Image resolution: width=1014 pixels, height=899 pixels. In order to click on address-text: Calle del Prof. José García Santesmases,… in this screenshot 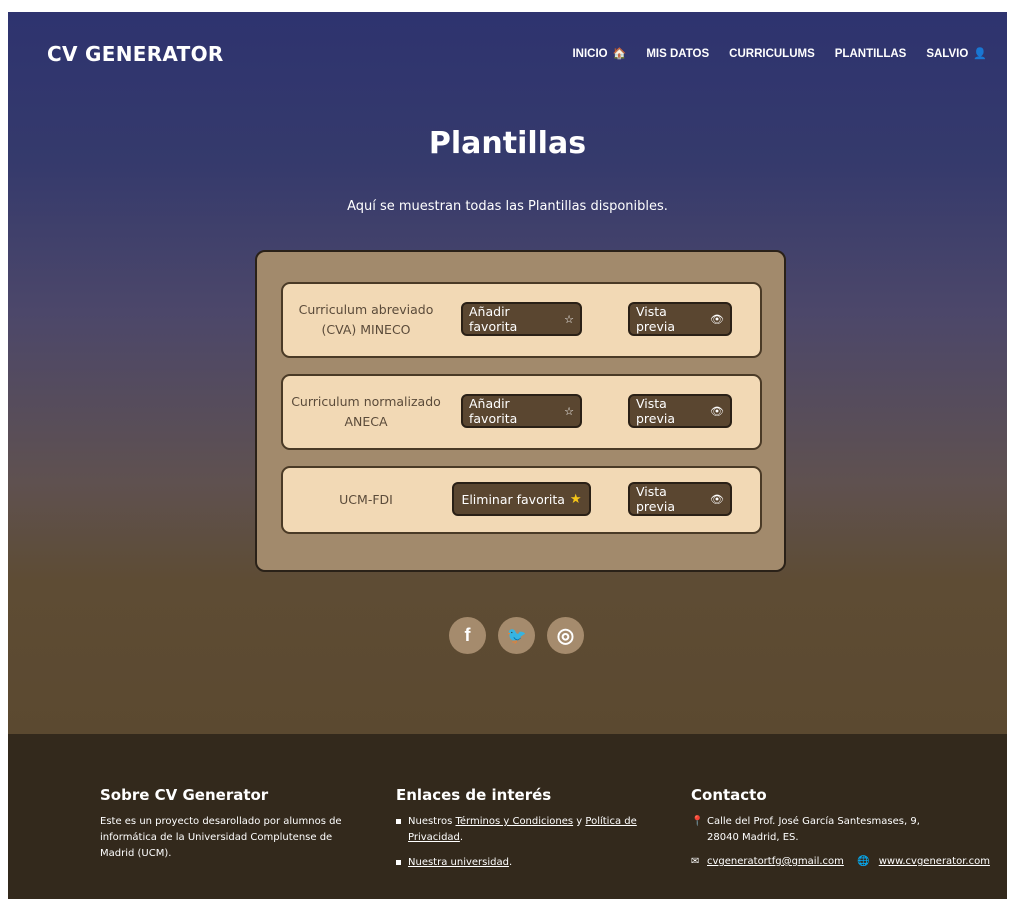, I will do `click(813, 829)`.